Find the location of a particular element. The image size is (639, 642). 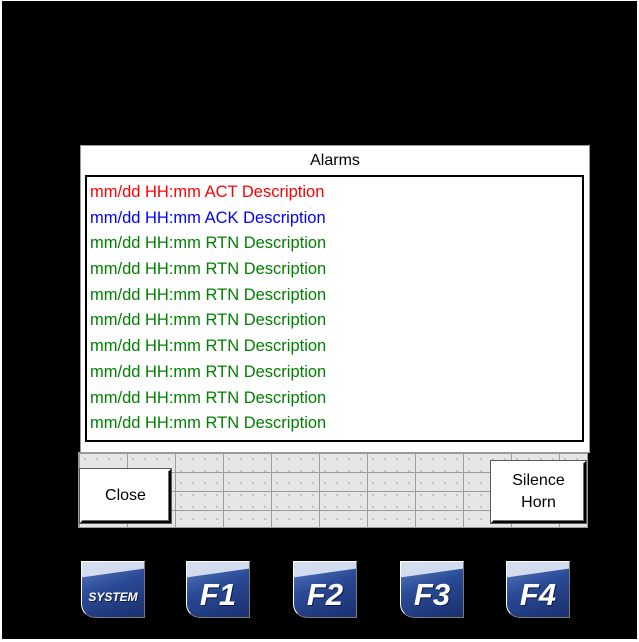

f4-key-label: F4 is located at coordinates (538, 594).